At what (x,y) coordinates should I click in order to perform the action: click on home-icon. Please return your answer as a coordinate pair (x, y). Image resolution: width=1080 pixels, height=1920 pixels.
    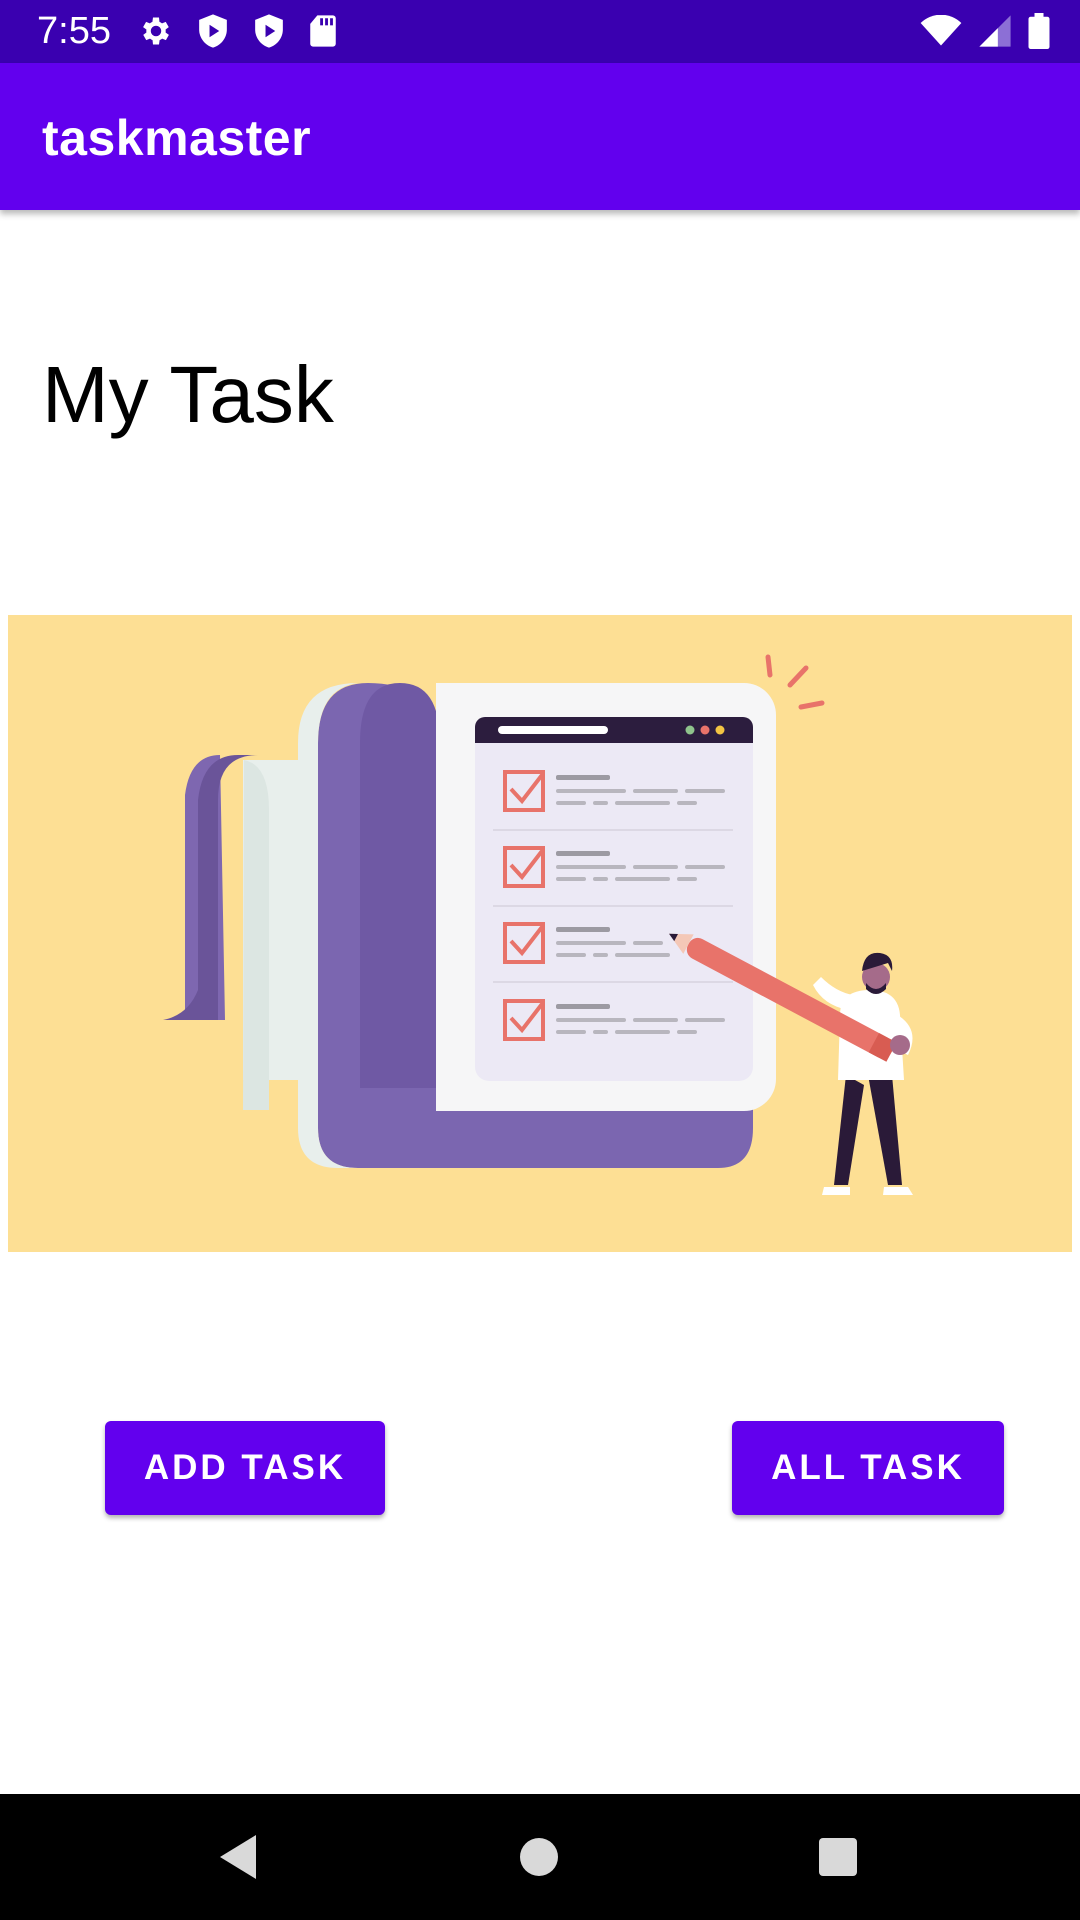
    Looking at the image, I should click on (539, 1857).